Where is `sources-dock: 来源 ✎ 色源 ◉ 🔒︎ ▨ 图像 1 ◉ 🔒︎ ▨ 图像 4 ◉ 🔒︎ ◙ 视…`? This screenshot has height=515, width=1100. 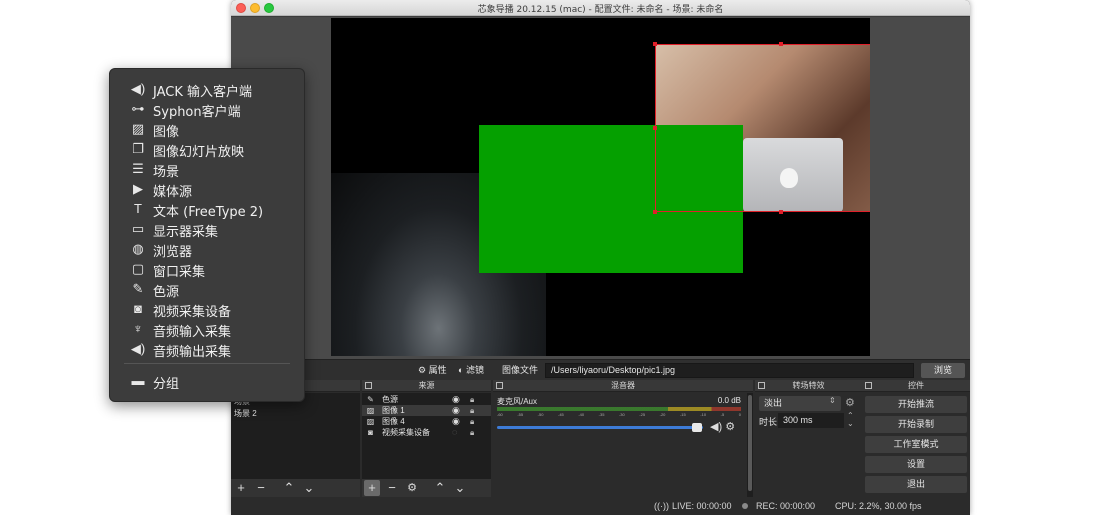
sources-dock: 来源 ✎ 色源 ◉ 🔒︎ ▨ 图像 1 ◉ 🔒︎ ▨ 图像 4 ◉ 🔒︎ ◙ 视… is located at coordinates (426, 438).